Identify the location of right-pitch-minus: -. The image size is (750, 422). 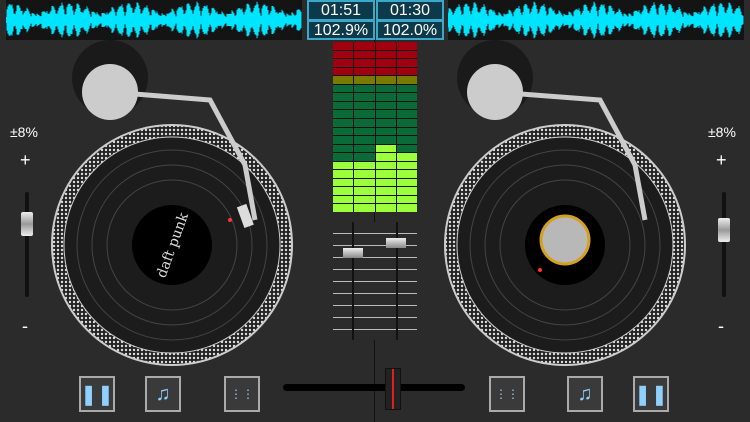
(721, 326).